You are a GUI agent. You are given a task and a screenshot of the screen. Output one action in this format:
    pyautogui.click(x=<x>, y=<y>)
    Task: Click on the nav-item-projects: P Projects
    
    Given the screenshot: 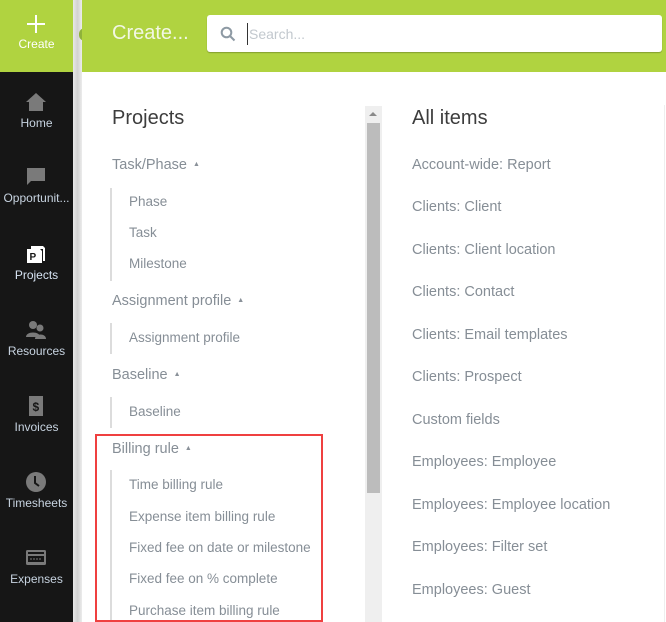 What is the action you would take?
    pyautogui.click(x=36, y=282)
    